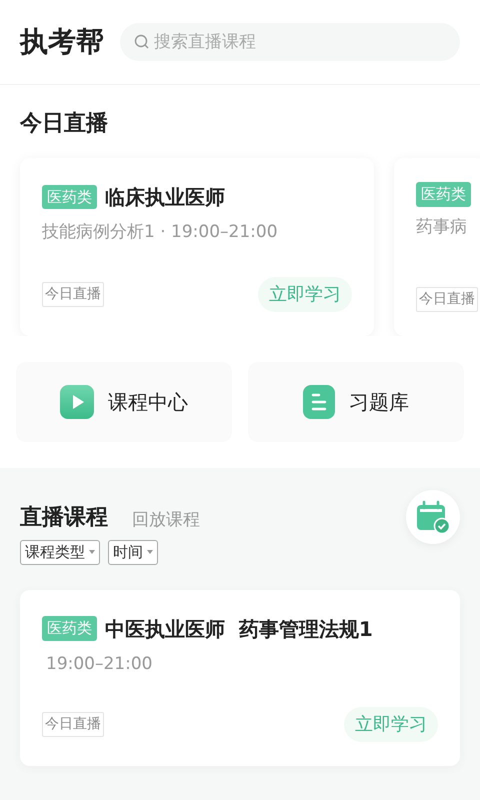 Image resolution: width=480 pixels, height=800 pixels. What do you see at coordinates (165, 197) in the screenshot?
I see `course-title: 临床执业医师` at bounding box center [165, 197].